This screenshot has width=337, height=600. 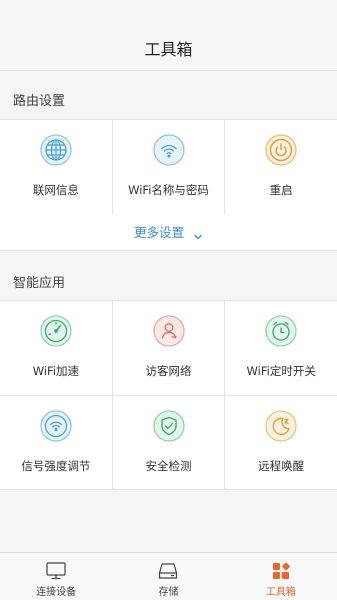 I want to click on tab-connected-devices-label: 连接设备, so click(x=56, y=592).